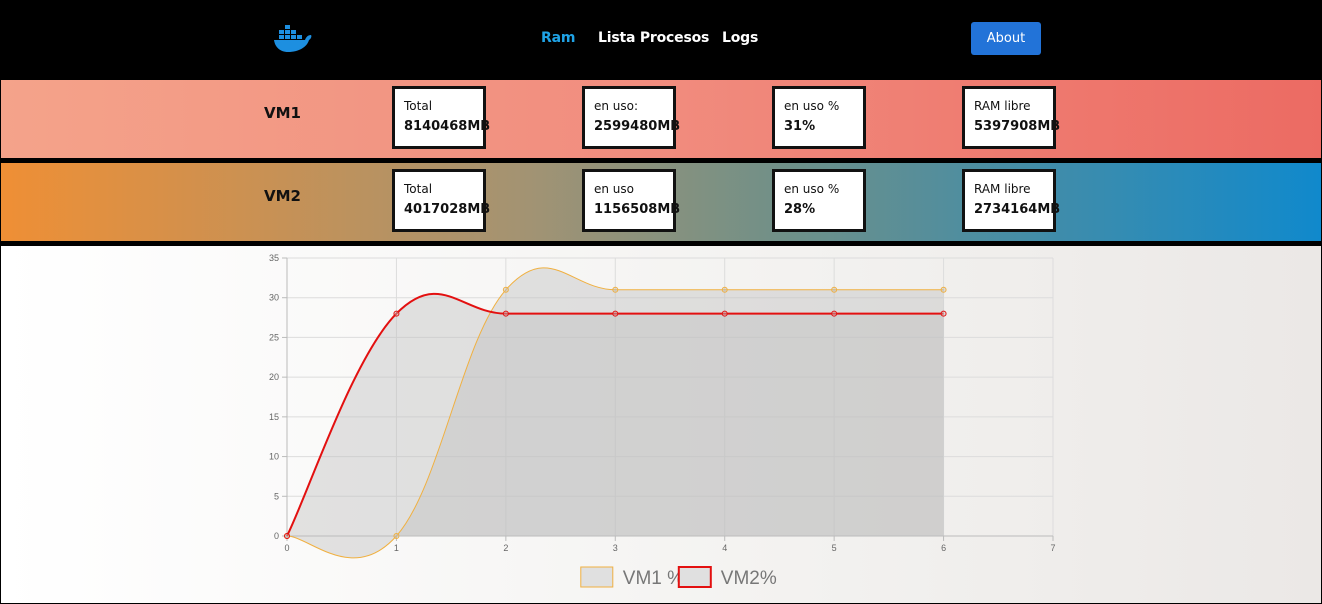  I want to click on stat-value: 1156508MB, so click(637, 209).